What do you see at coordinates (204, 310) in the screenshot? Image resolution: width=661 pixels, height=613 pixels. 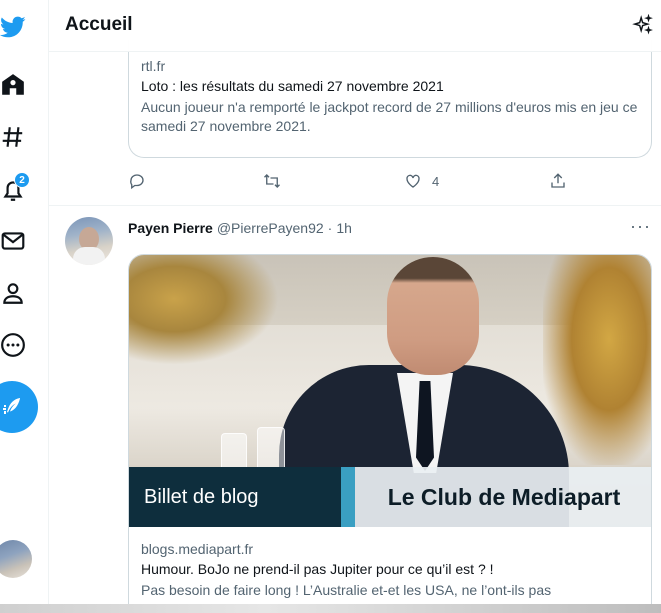 I see `image-gold-ornament` at bounding box center [204, 310].